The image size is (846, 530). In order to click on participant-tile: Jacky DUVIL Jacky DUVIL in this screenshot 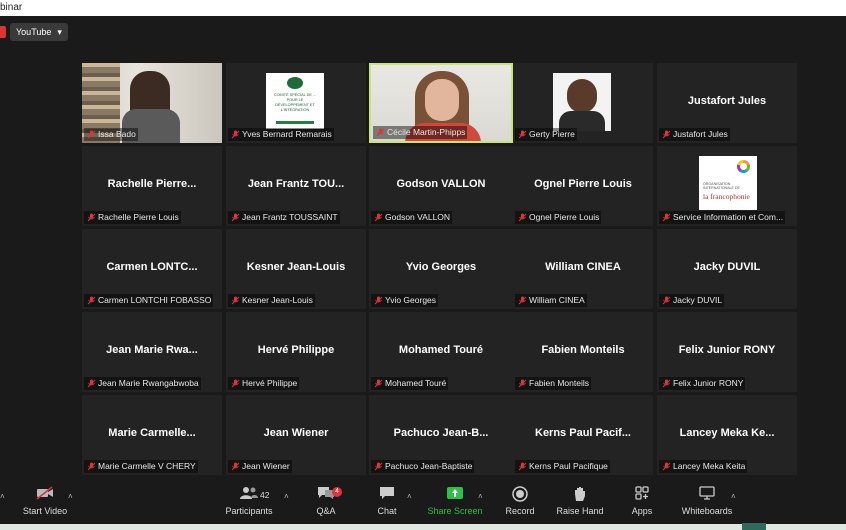, I will do `click(727, 269)`.